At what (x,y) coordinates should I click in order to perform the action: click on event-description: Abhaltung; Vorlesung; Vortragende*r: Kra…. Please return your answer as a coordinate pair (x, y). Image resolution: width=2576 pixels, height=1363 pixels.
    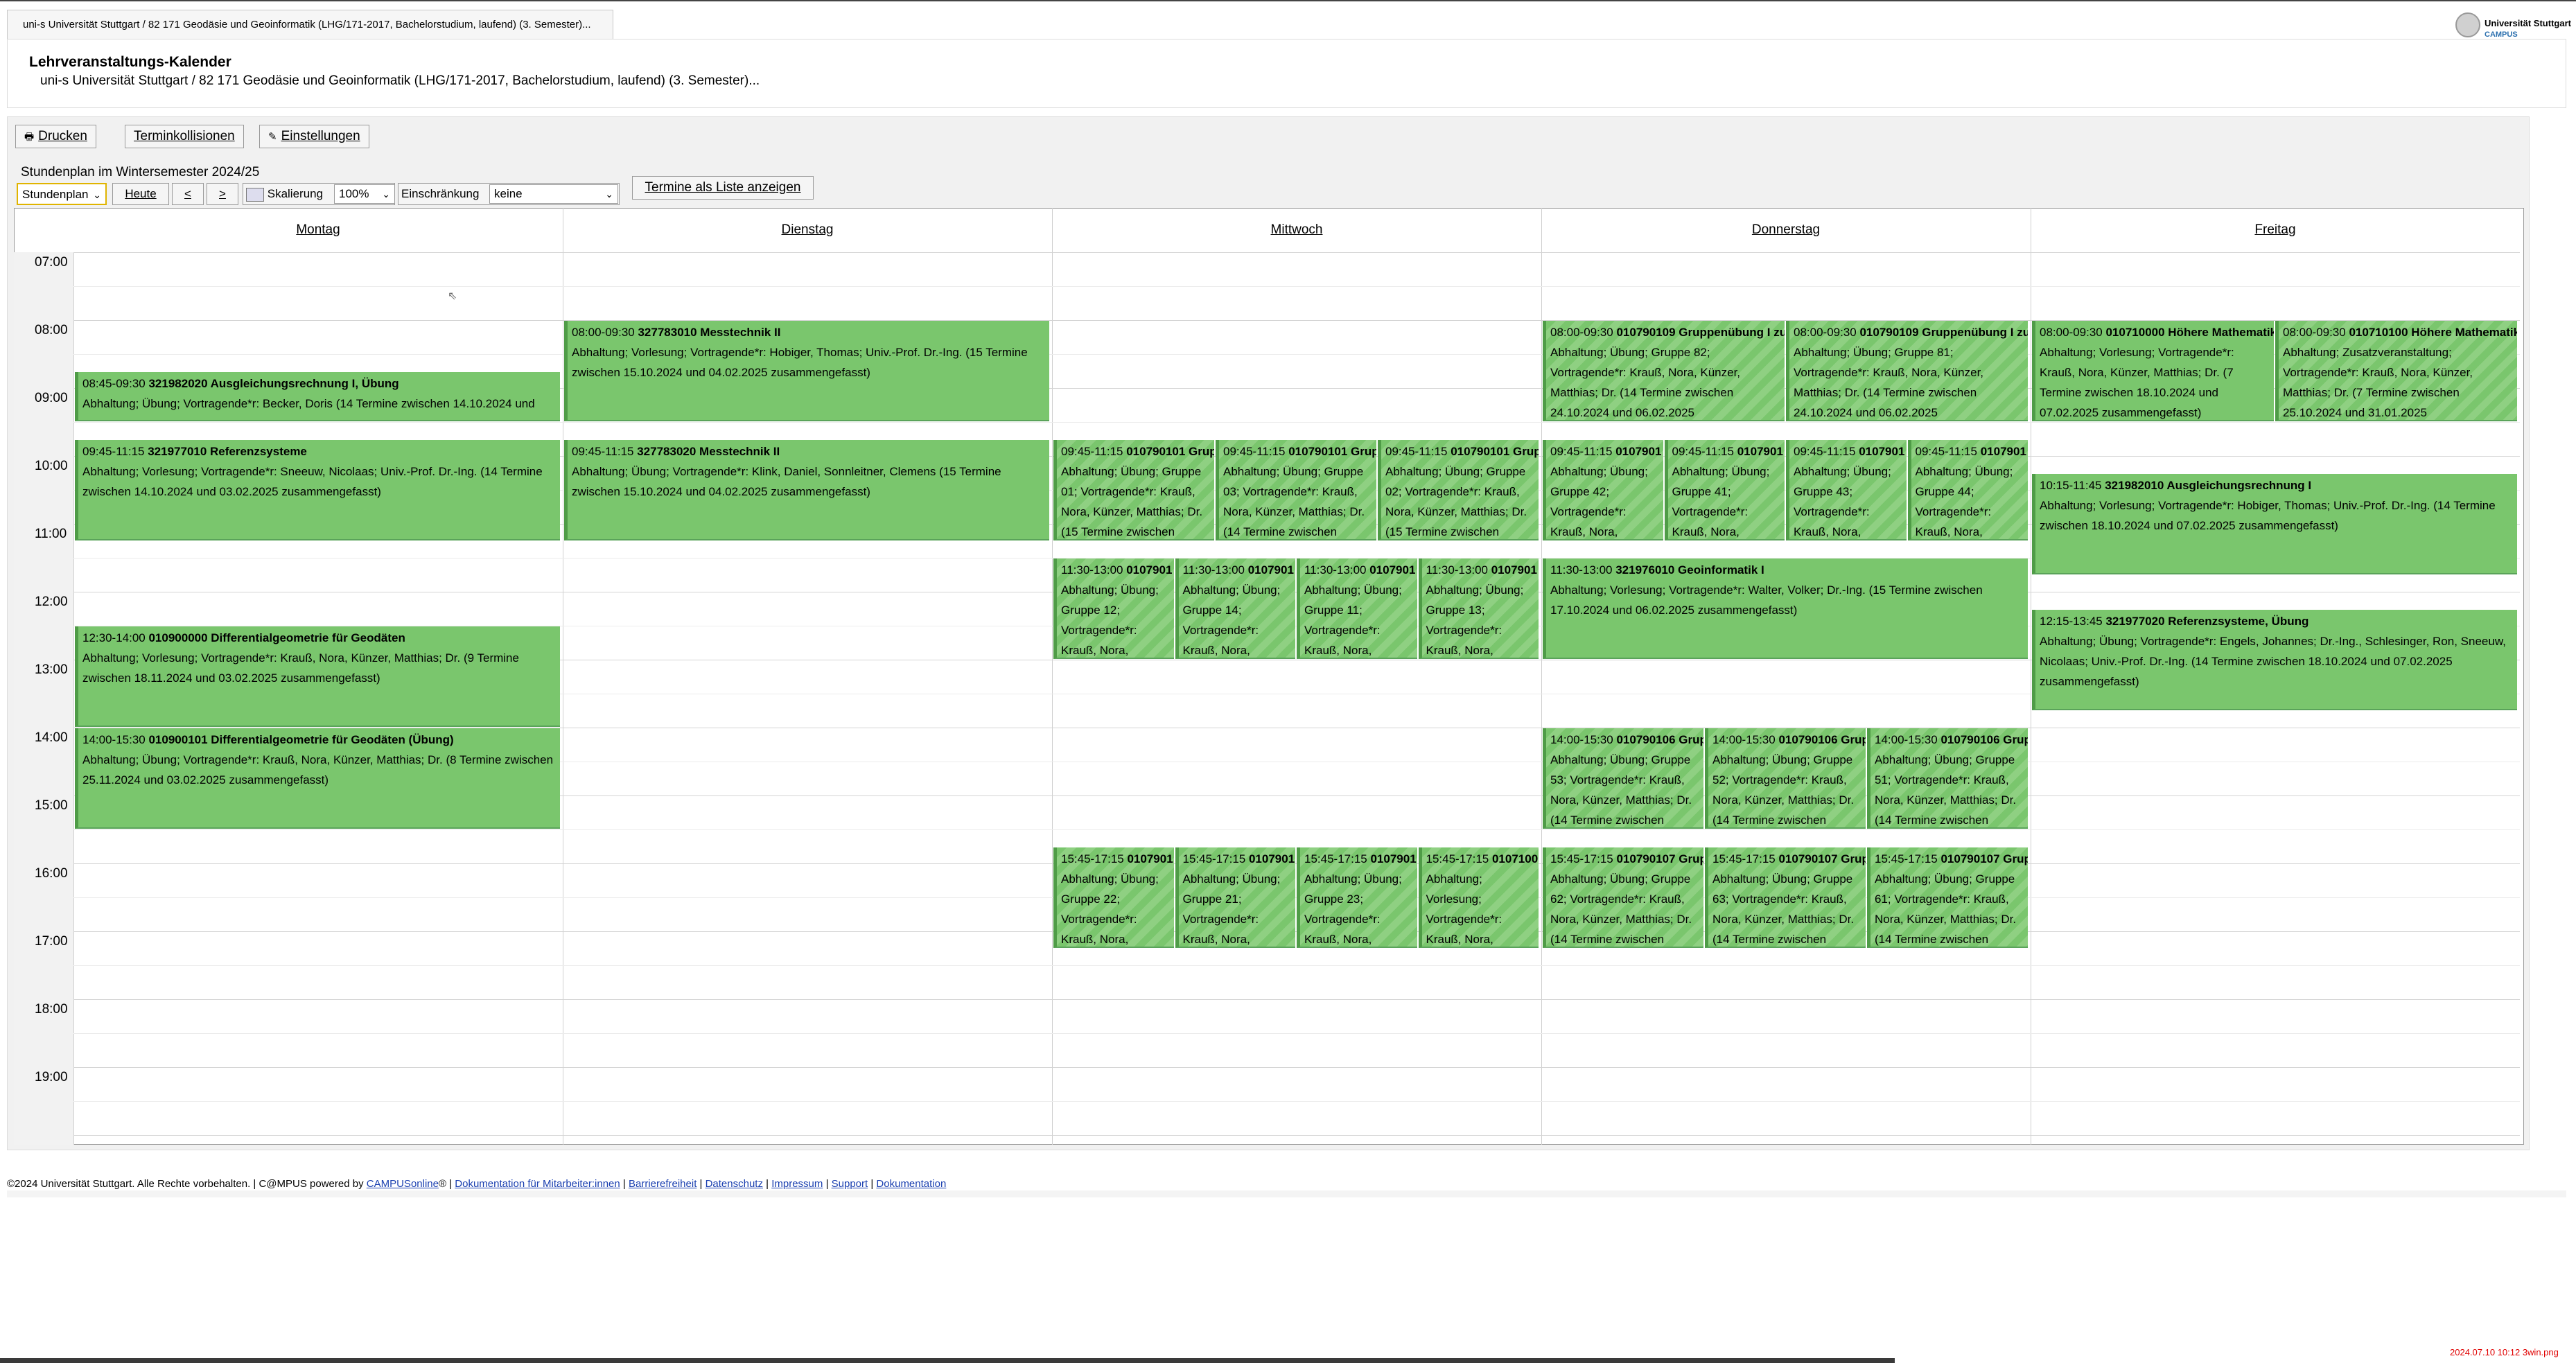
    Looking at the image, I should click on (1464, 909).